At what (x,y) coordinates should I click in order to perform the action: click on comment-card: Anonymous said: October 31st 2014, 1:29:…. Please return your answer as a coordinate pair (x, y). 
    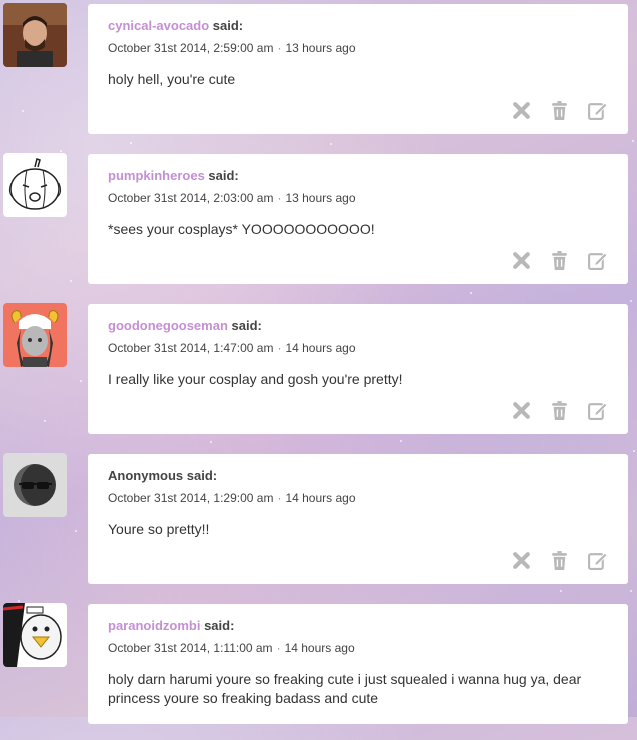
    Looking at the image, I should click on (358, 519).